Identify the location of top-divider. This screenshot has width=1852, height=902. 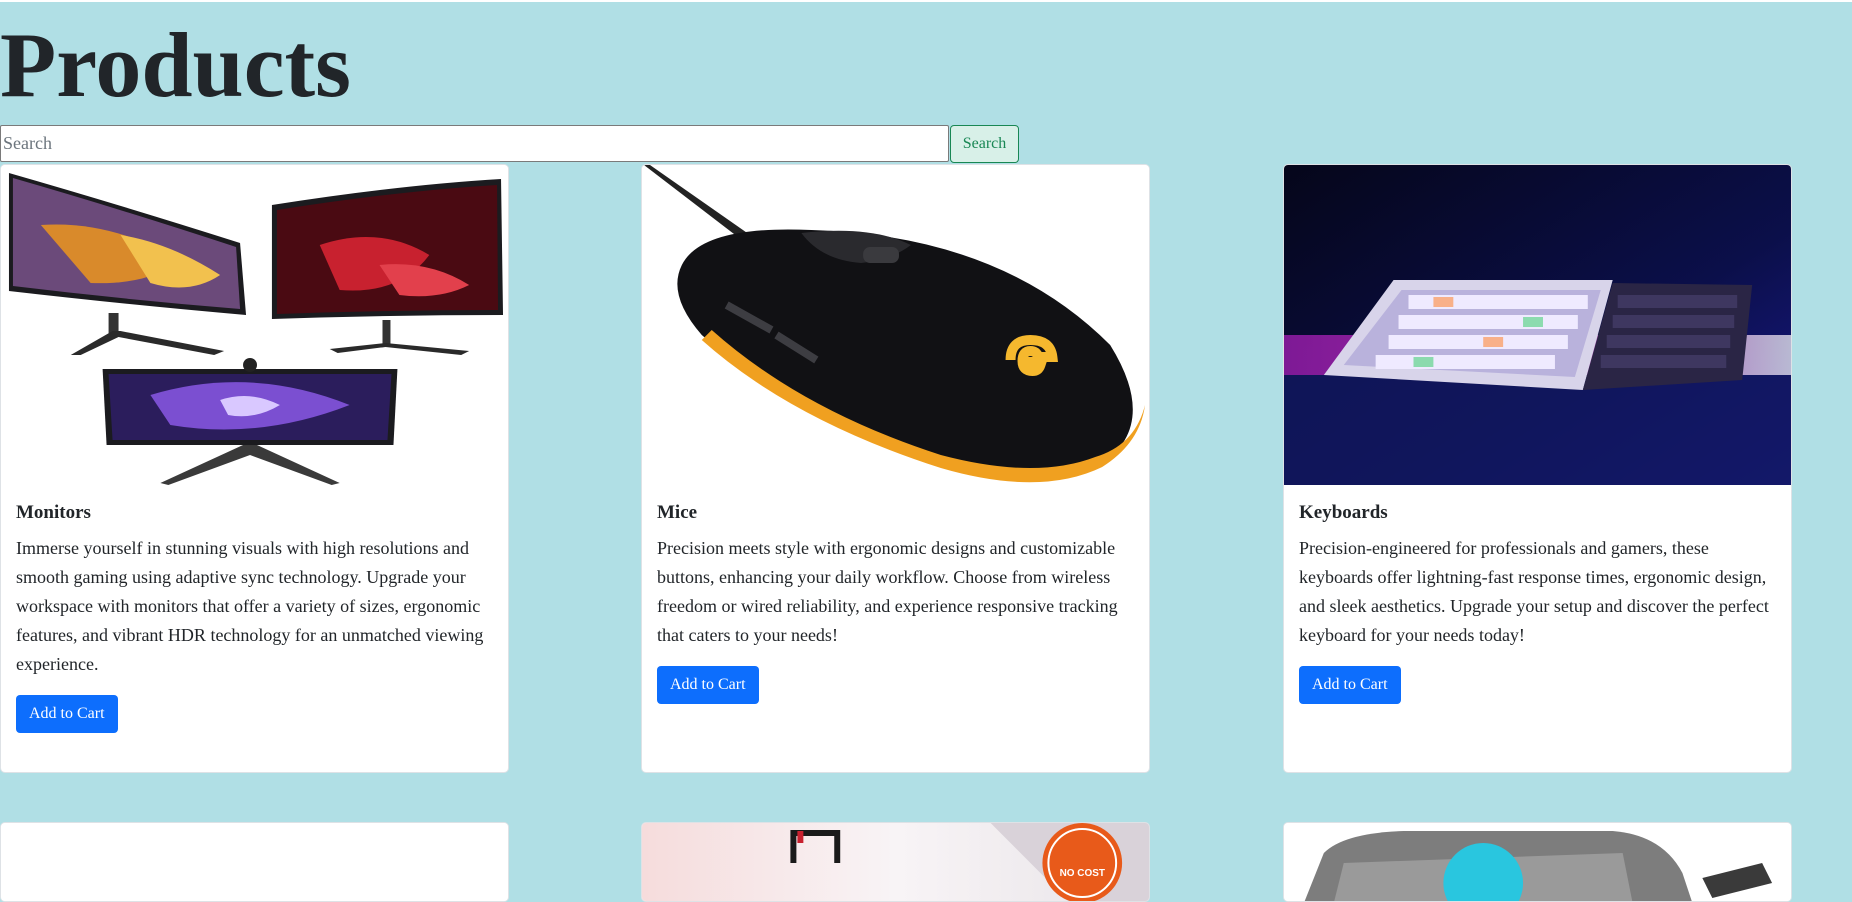
(926, 1).